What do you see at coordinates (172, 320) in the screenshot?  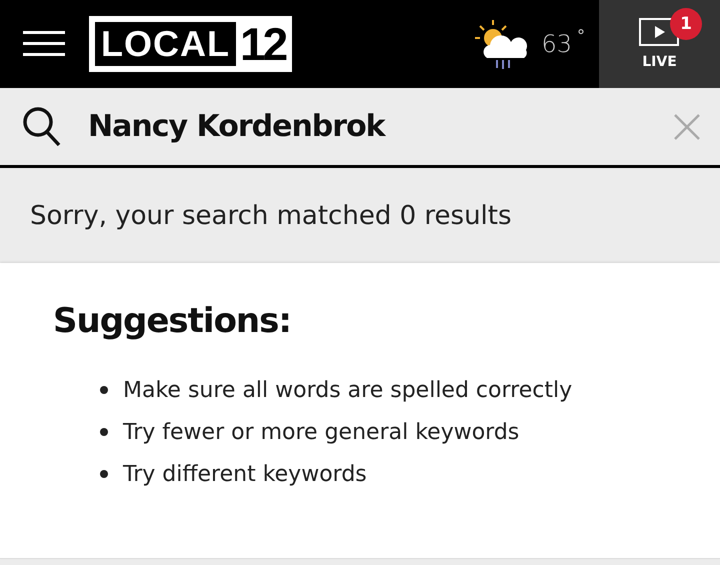 I see `suggestions-heading: Suggestions:` at bounding box center [172, 320].